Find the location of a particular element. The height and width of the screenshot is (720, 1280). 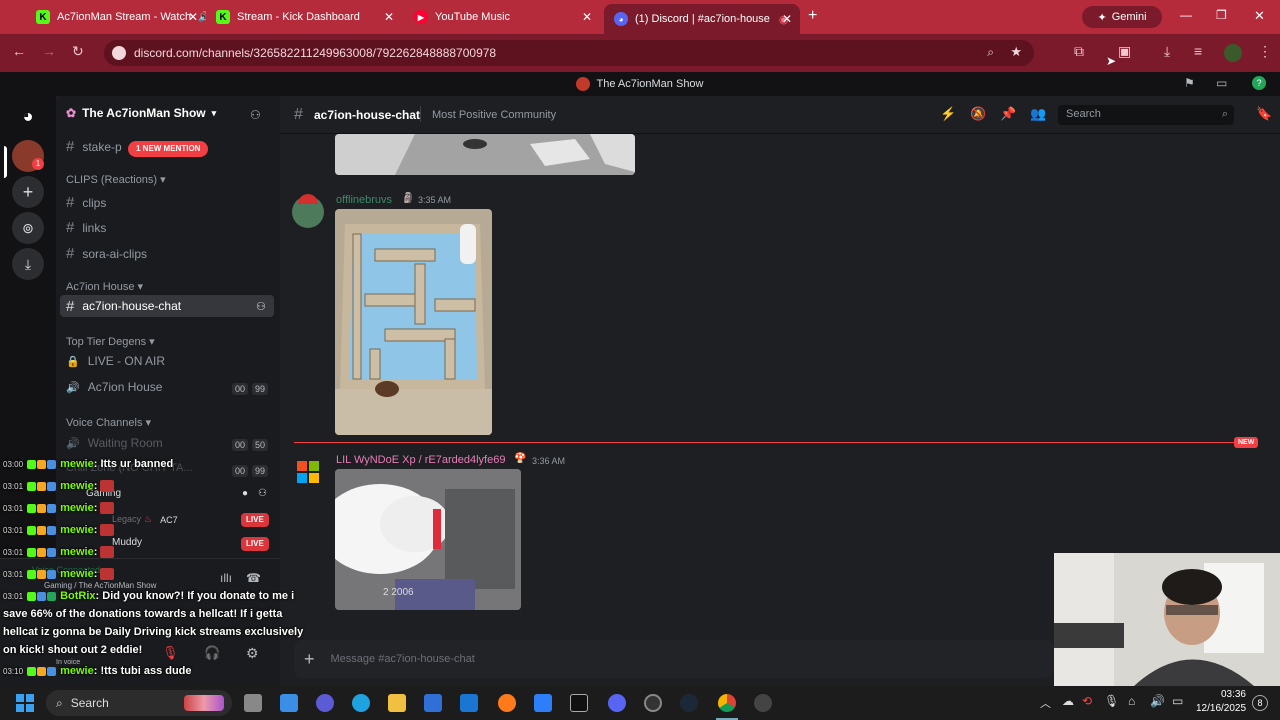

sidebar-item-ac7ion-house-voice: 🔊 Ac7ion House is located at coordinates (114, 387).